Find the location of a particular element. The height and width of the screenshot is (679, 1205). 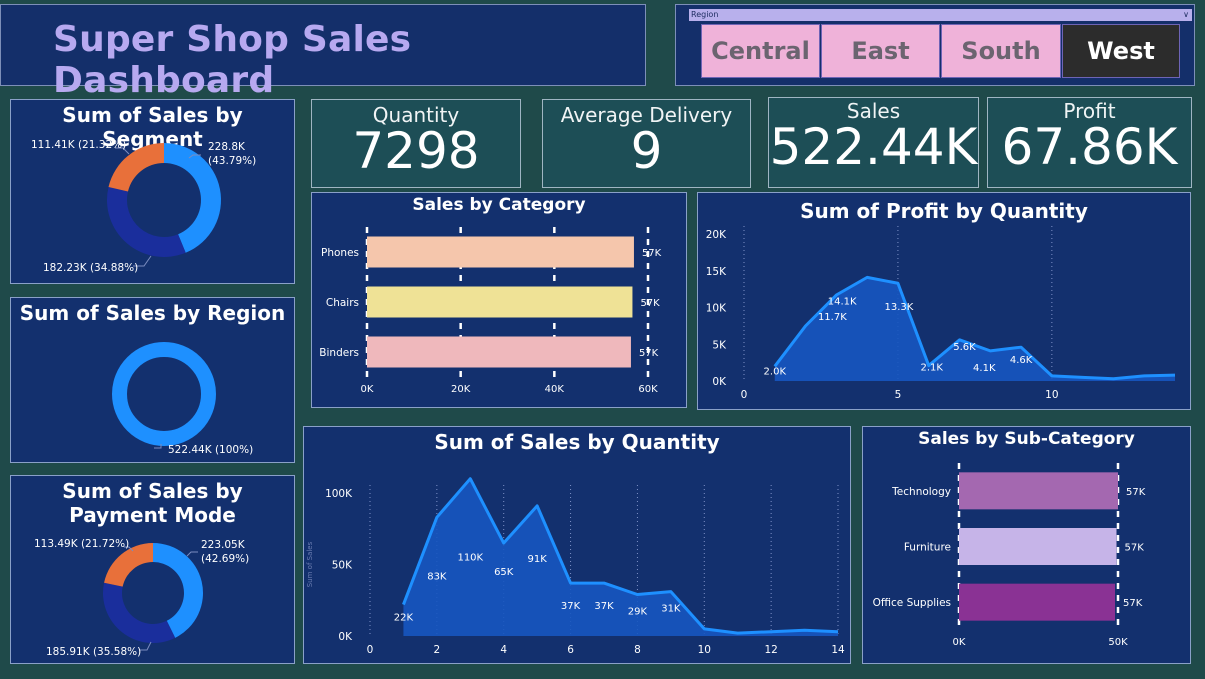

payment-data-label-0: (42.69%) is located at coordinates (225, 559).